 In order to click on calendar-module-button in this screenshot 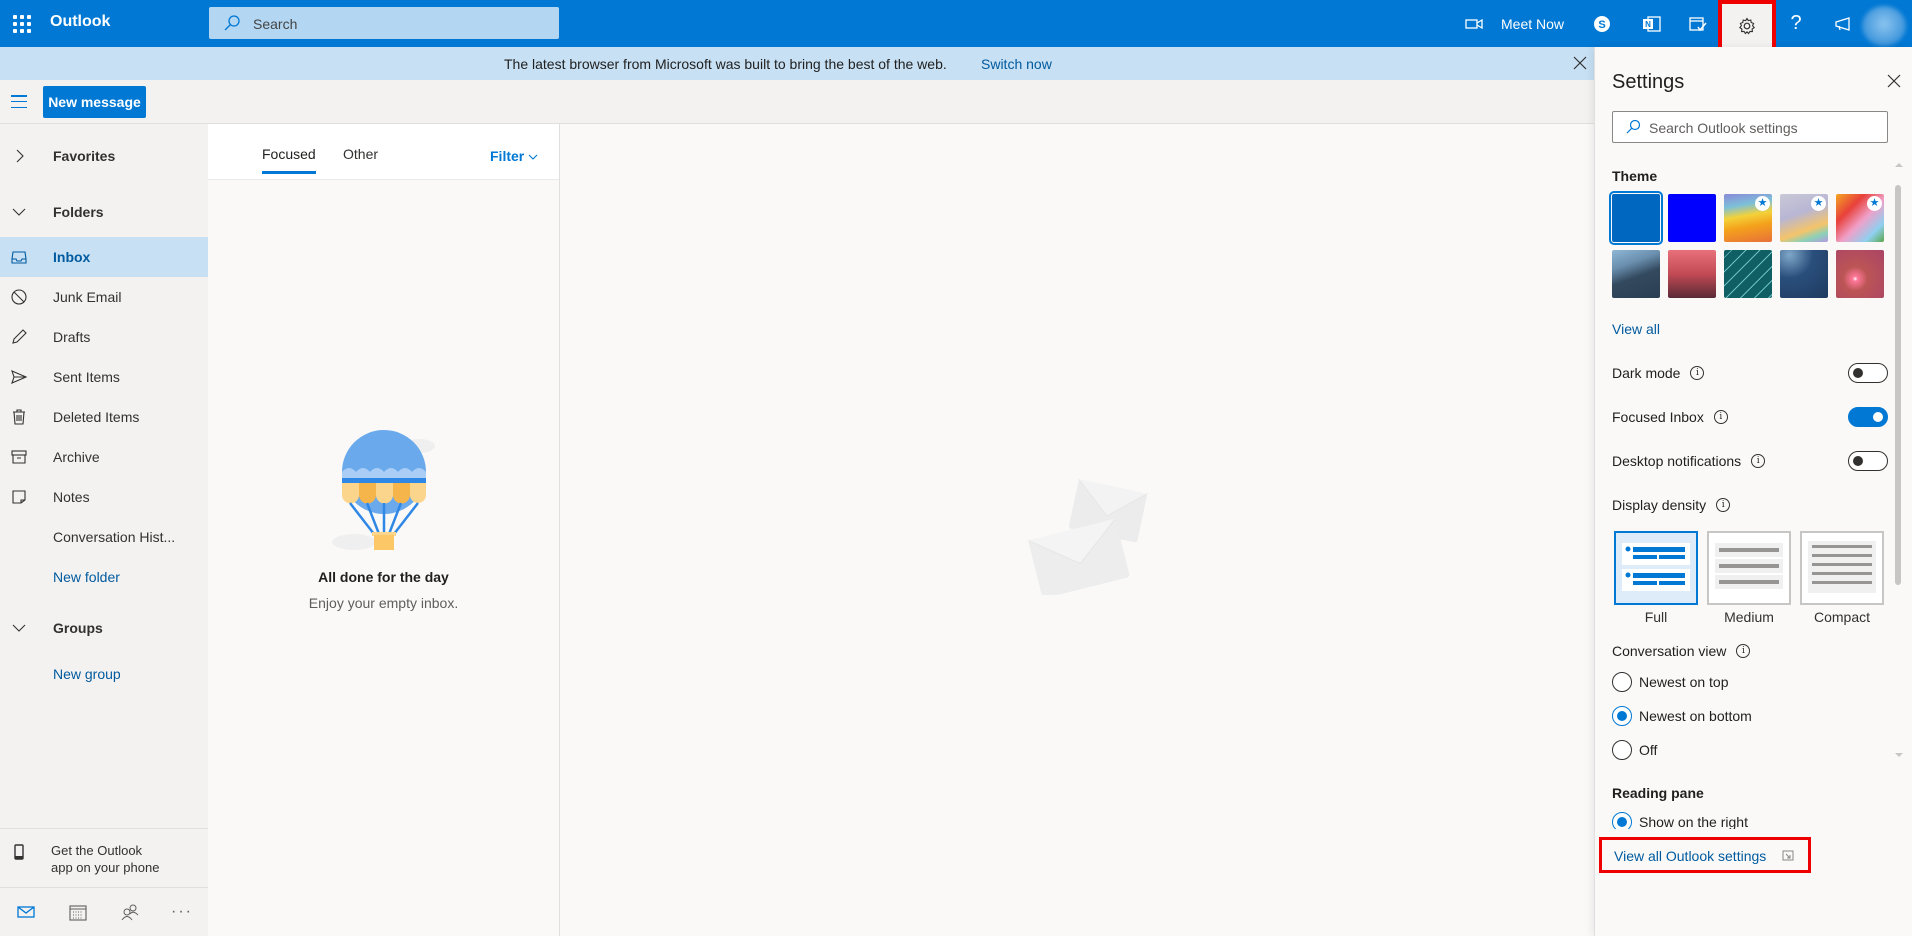, I will do `click(78, 912)`.